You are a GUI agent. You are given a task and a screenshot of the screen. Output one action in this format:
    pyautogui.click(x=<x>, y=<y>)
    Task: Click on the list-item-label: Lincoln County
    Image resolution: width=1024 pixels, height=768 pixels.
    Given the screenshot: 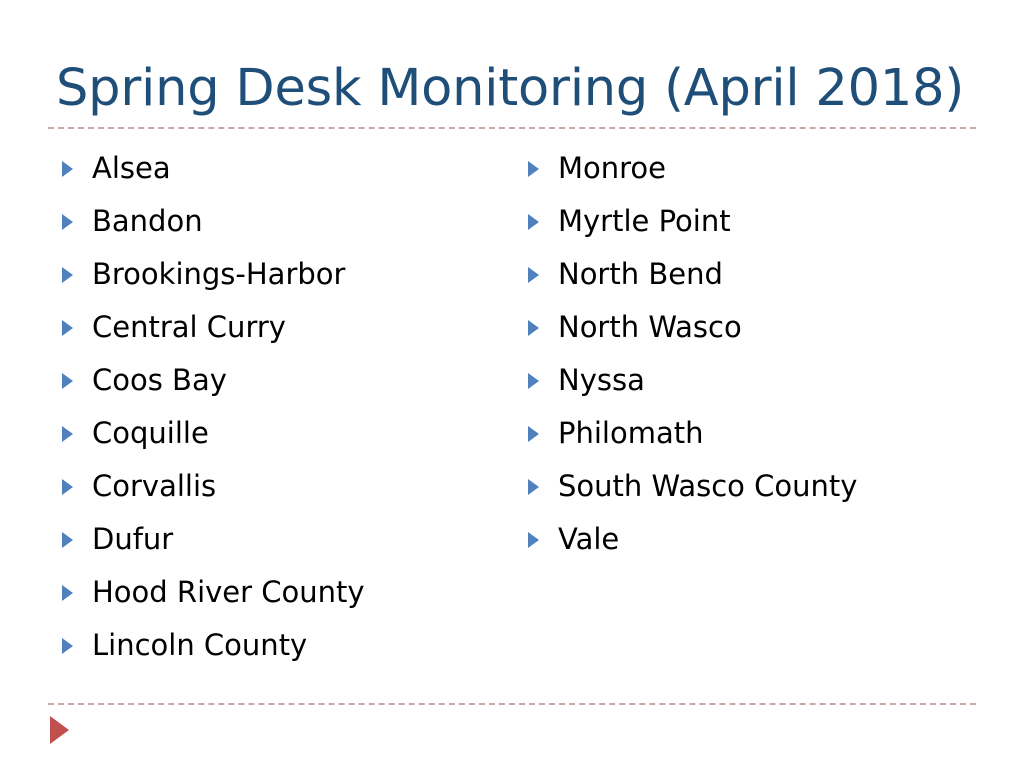 What is the action you would take?
    pyautogui.click(x=200, y=645)
    